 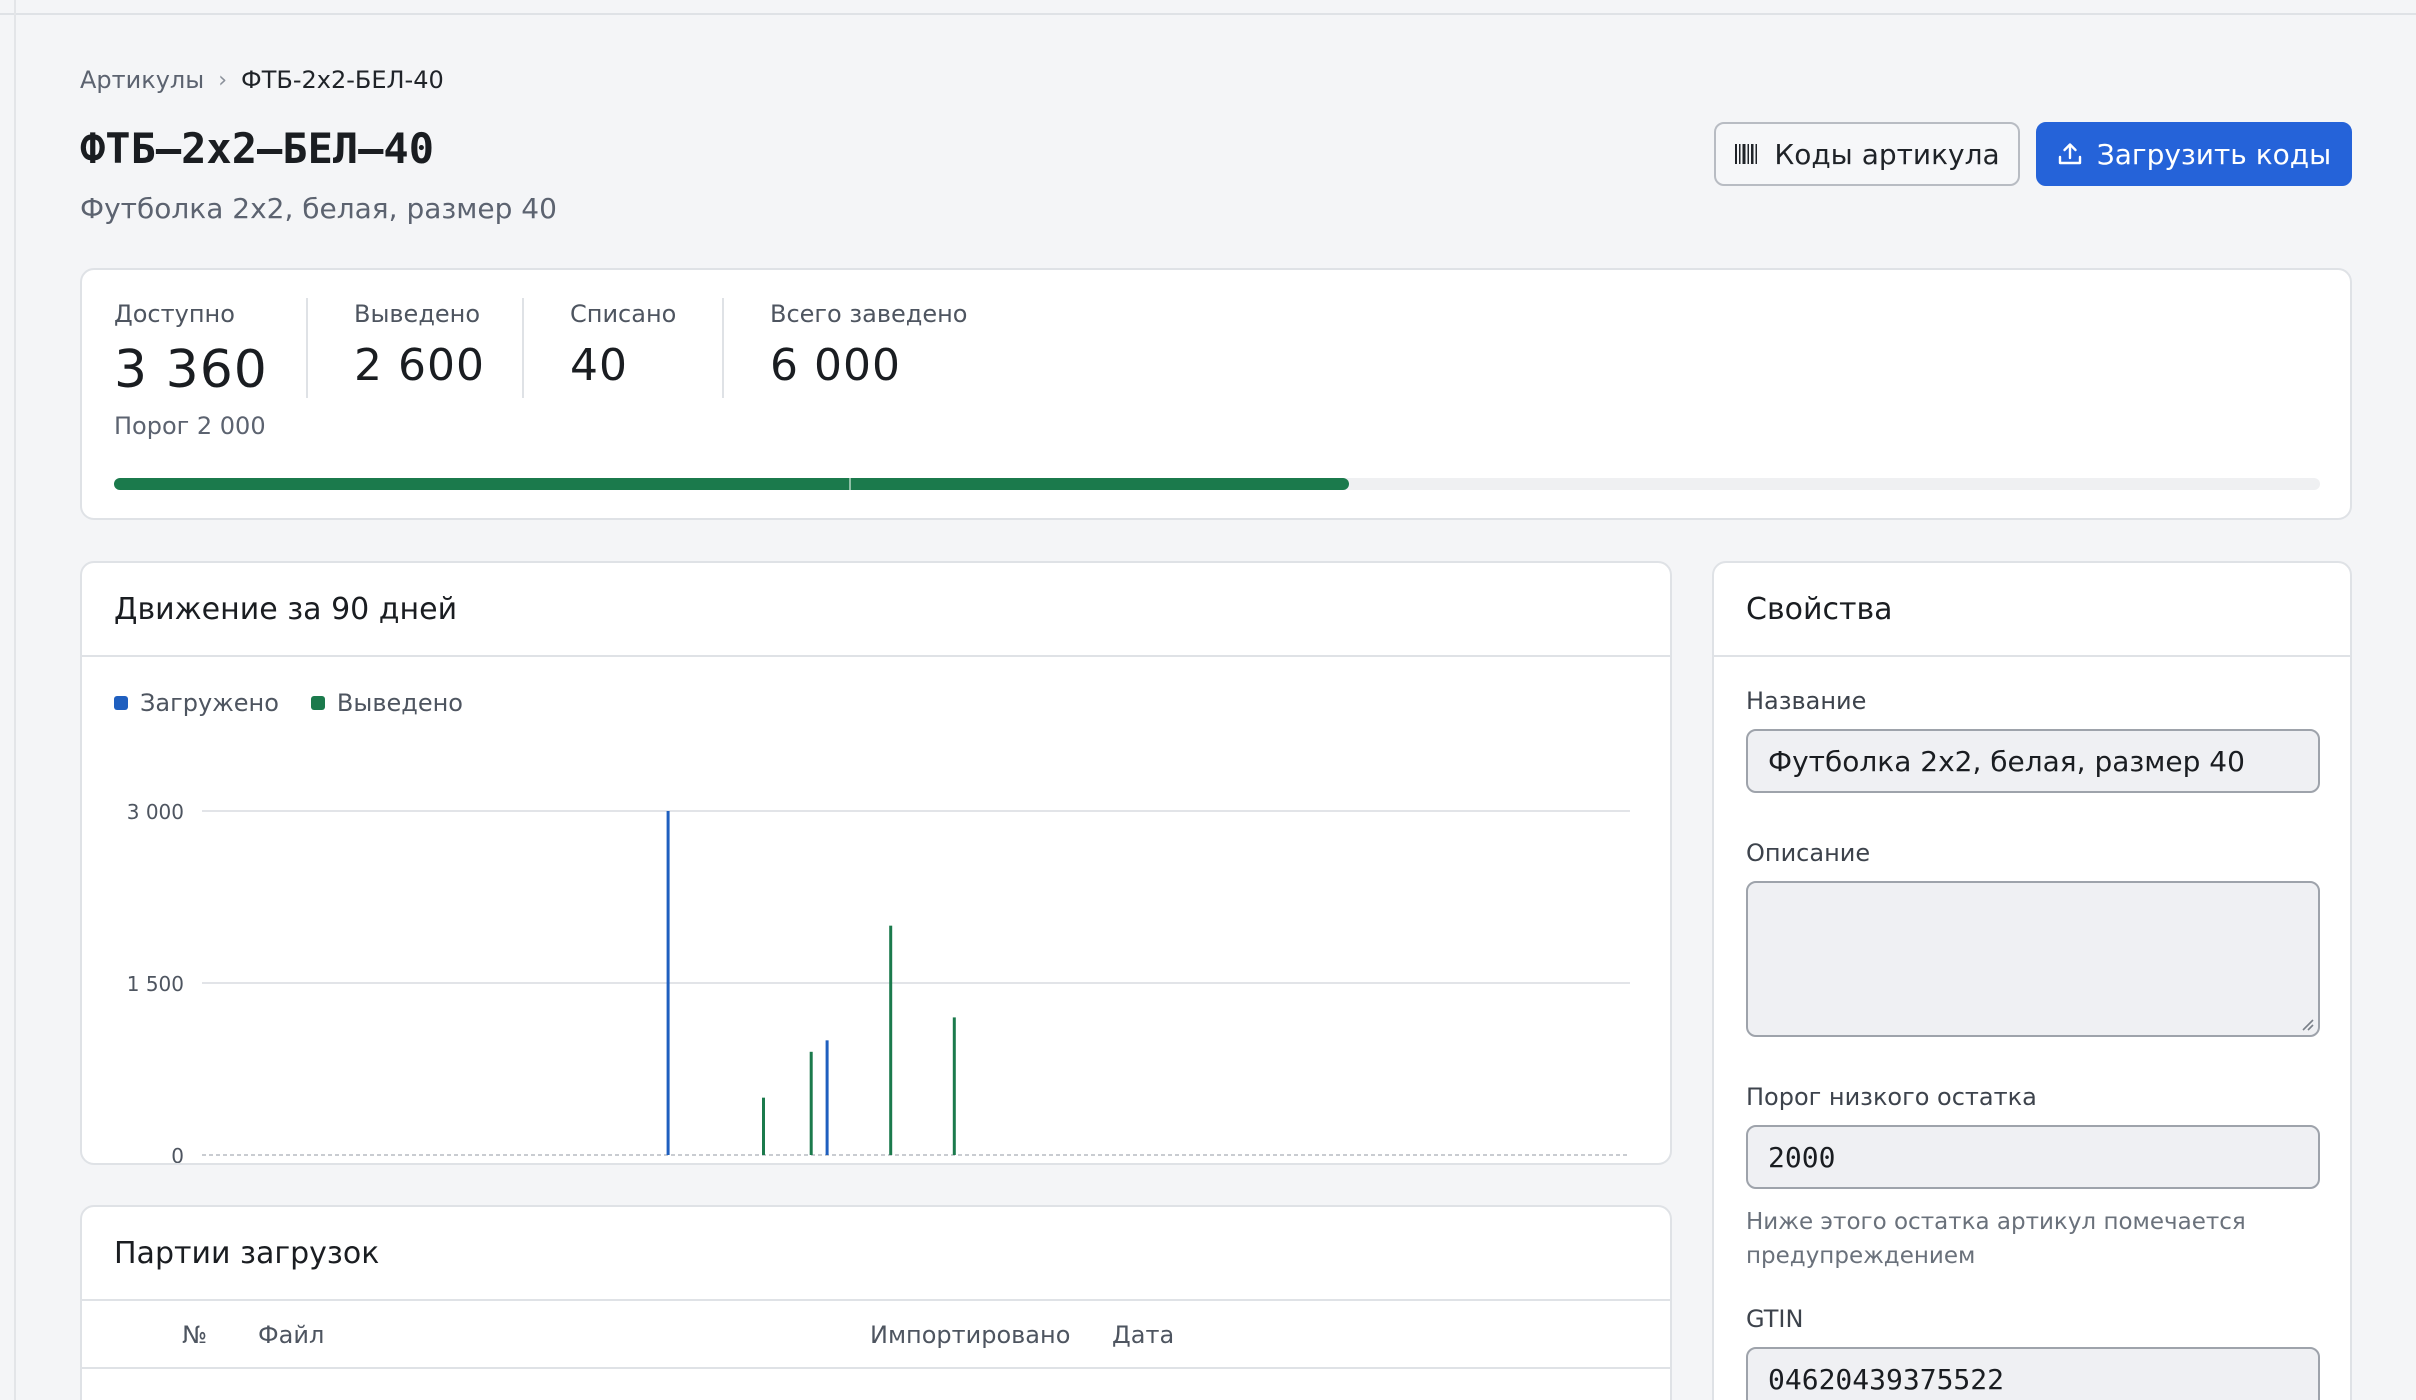 I want to click on stat-withdrawn-value: 2 600, so click(x=419, y=365).